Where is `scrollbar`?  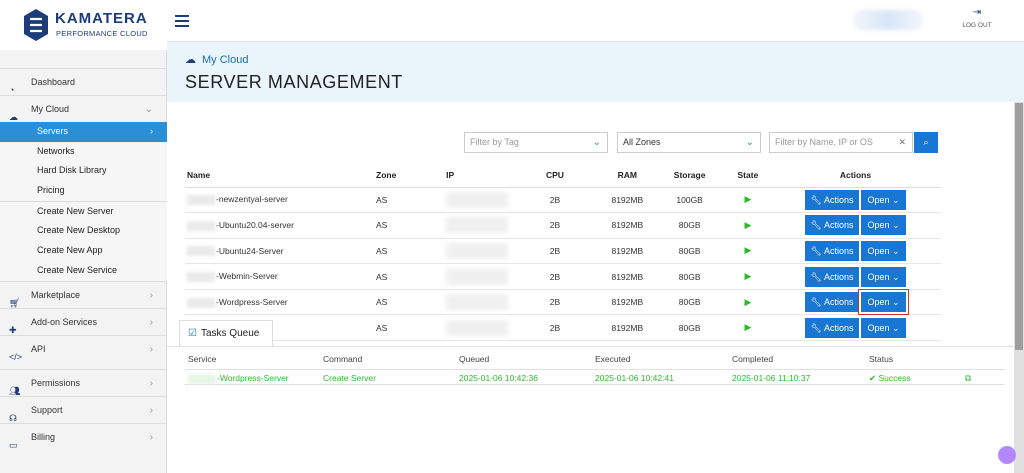
scrollbar is located at coordinates (1019, 287).